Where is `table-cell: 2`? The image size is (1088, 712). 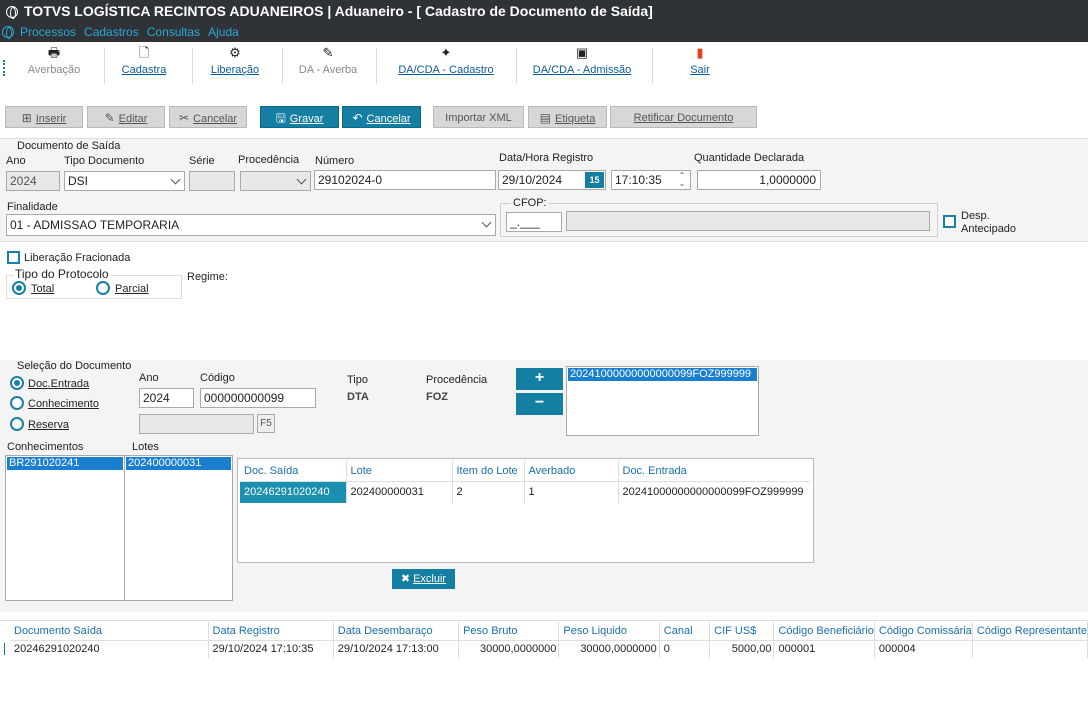
table-cell: 2 is located at coordinates (488, 492).